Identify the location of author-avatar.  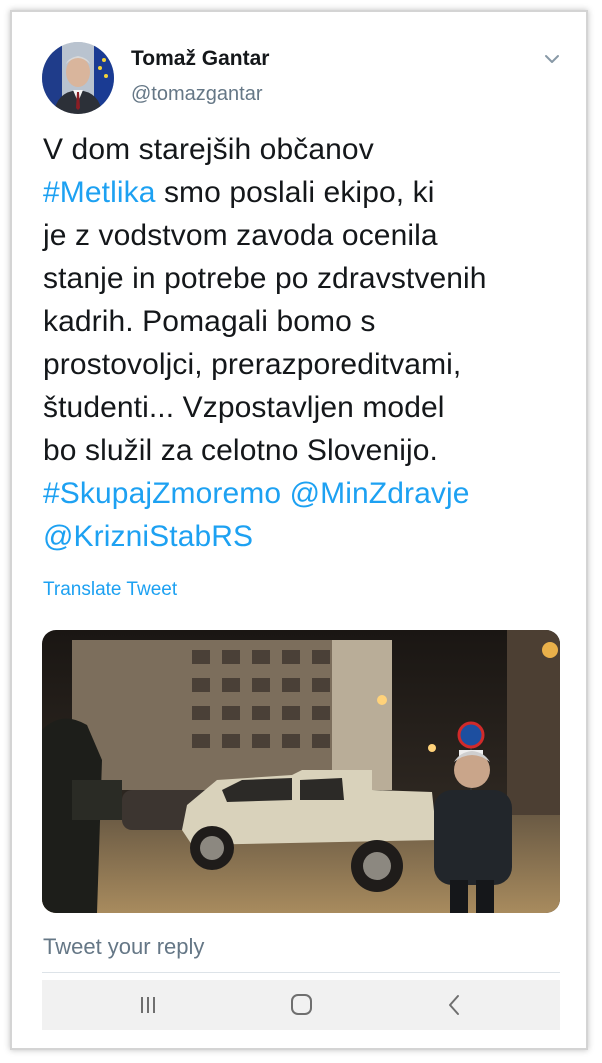
(78, 78).